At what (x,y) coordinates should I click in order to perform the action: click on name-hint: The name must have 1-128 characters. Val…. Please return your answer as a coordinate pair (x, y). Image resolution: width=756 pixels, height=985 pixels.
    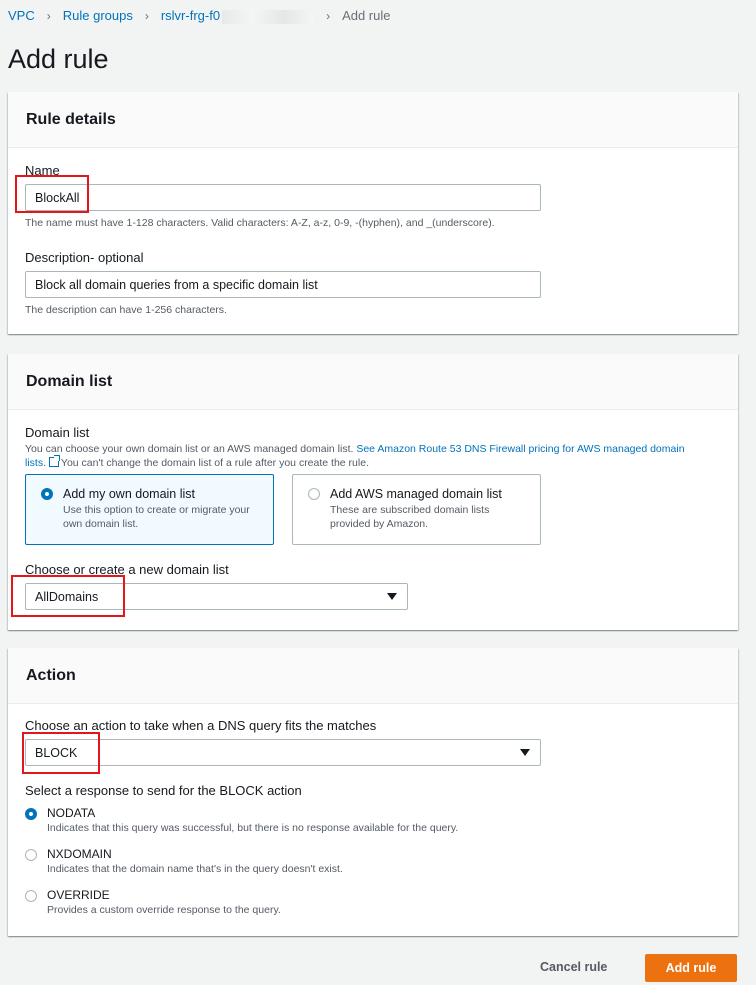
    Looking at the image, I should click on (260, 223).